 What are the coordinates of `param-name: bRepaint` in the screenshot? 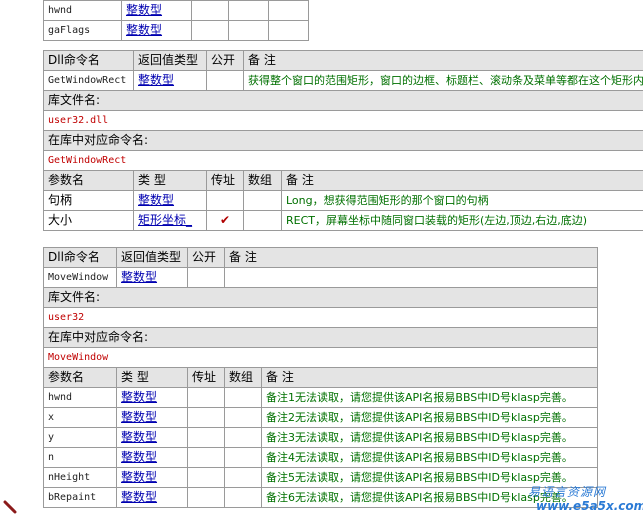 It's located at (80, 497).